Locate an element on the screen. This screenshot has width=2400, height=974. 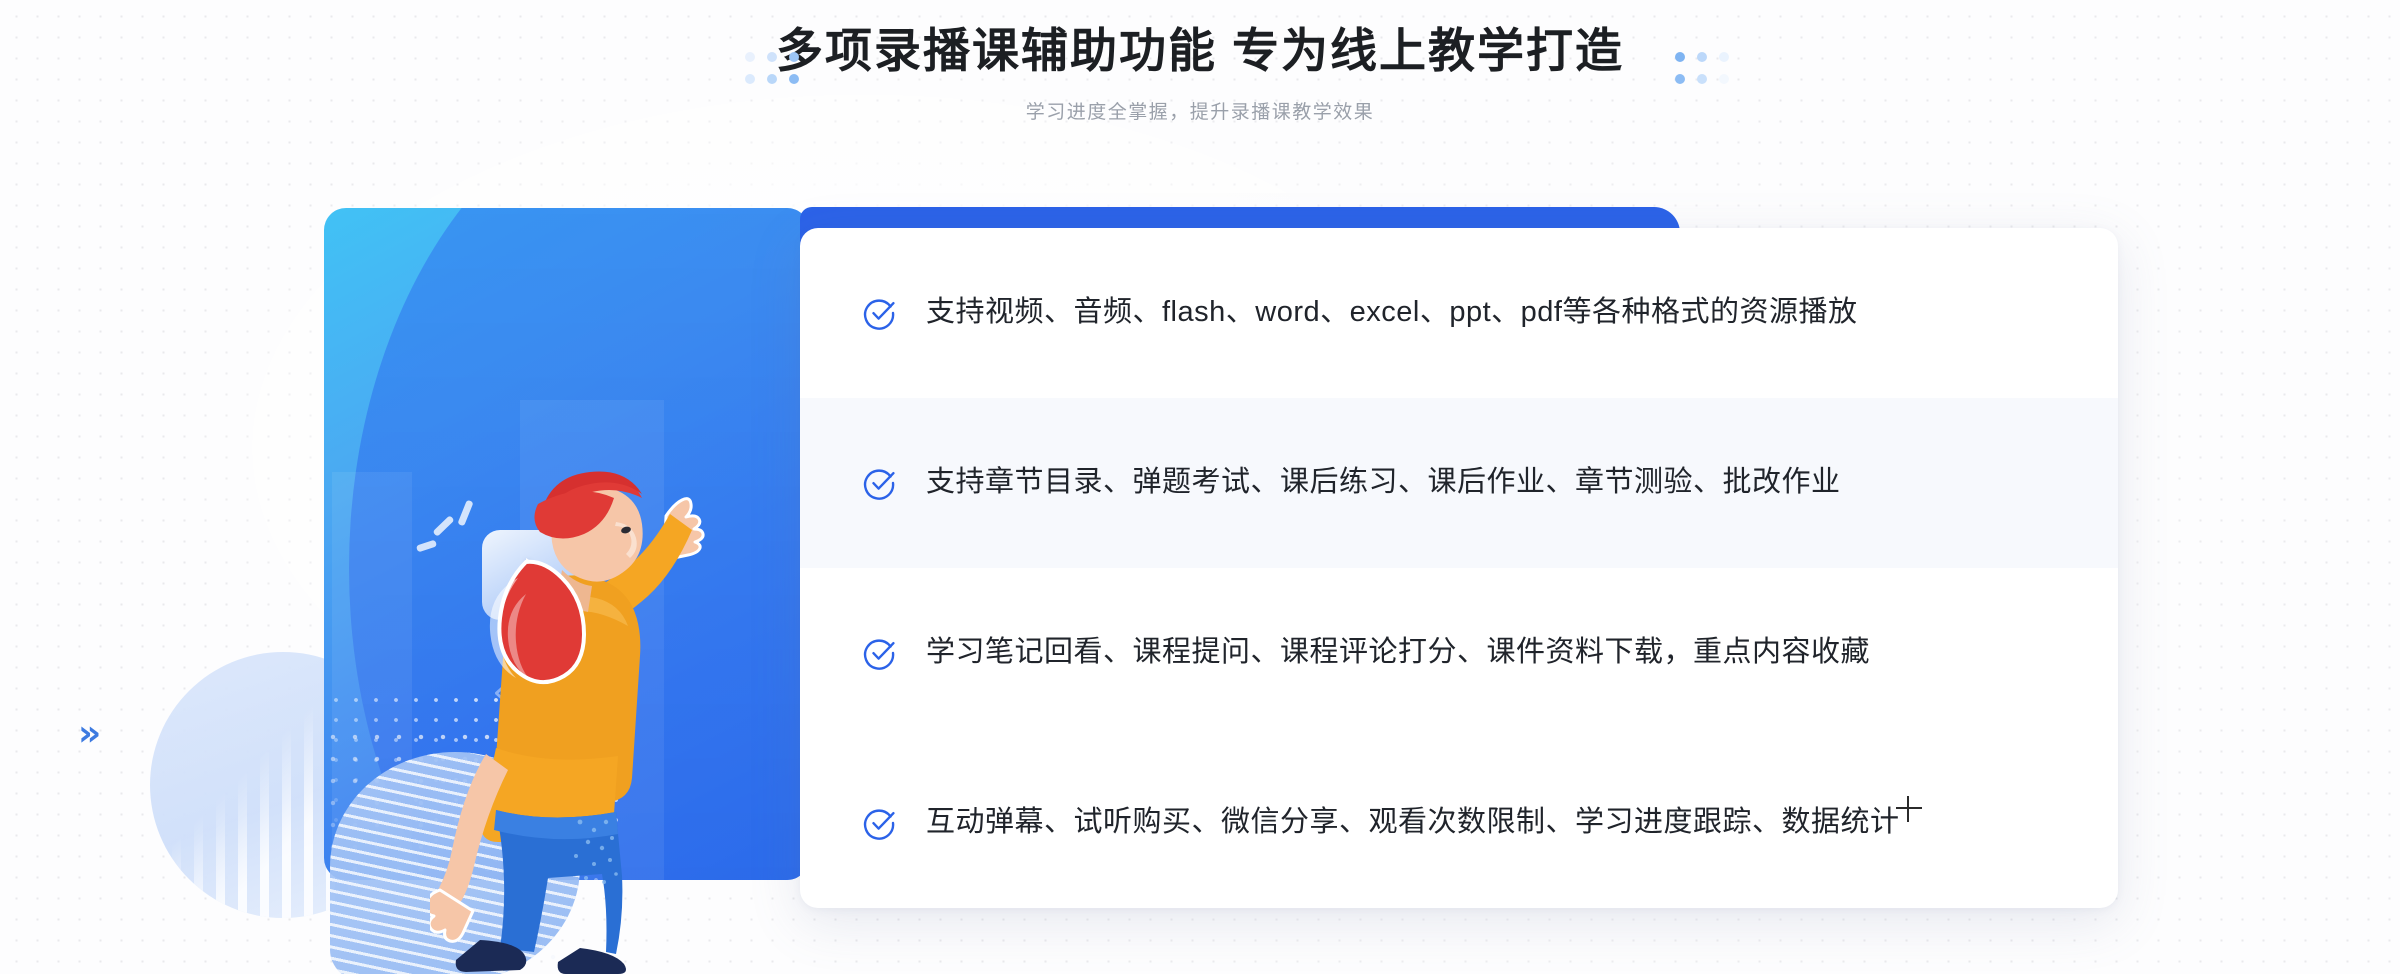
feature-row-2: 支持章节目录、弹题考试、课后练习、课后作业、章节测验、批改作业 is located at coordinates (1459, 483).